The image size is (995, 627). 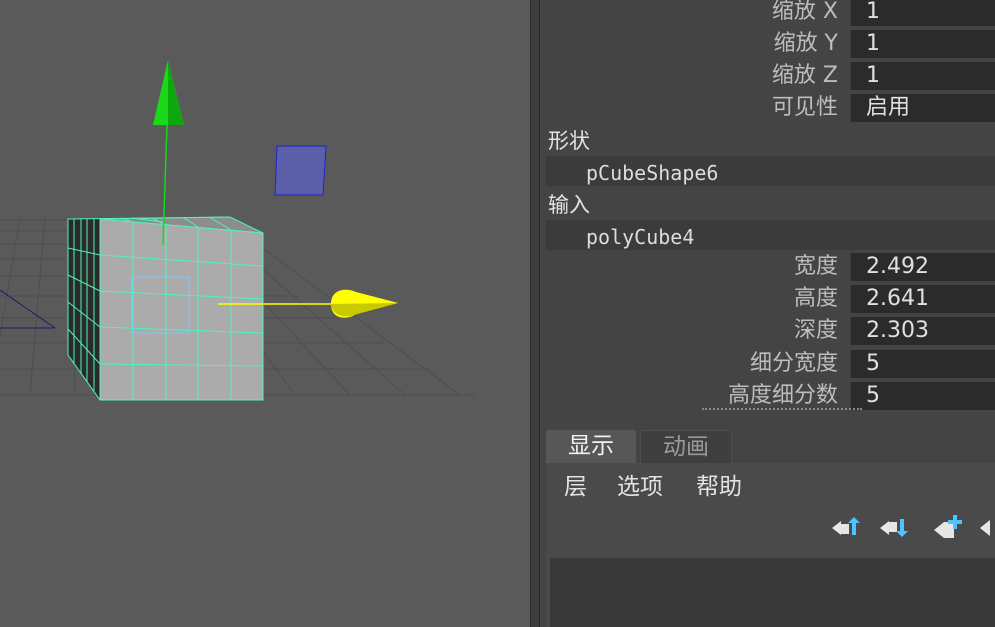 What do you see at coordinates (815, 298) in the screenshot?
I see `height-label: 高度` at bounding box center [815, 298].